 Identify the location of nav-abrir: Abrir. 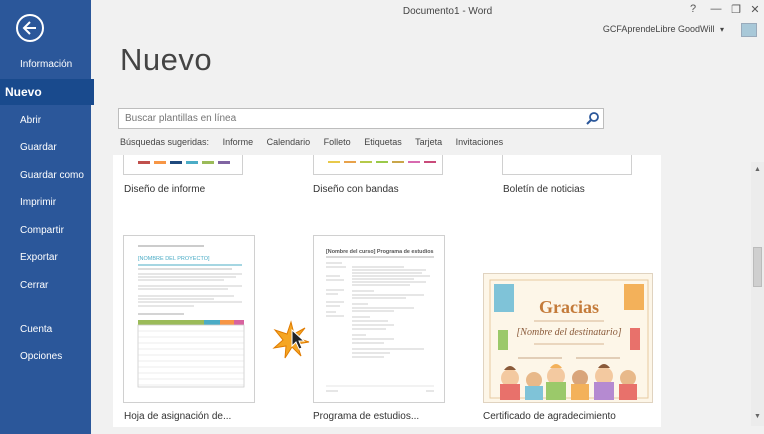
(45, 121).